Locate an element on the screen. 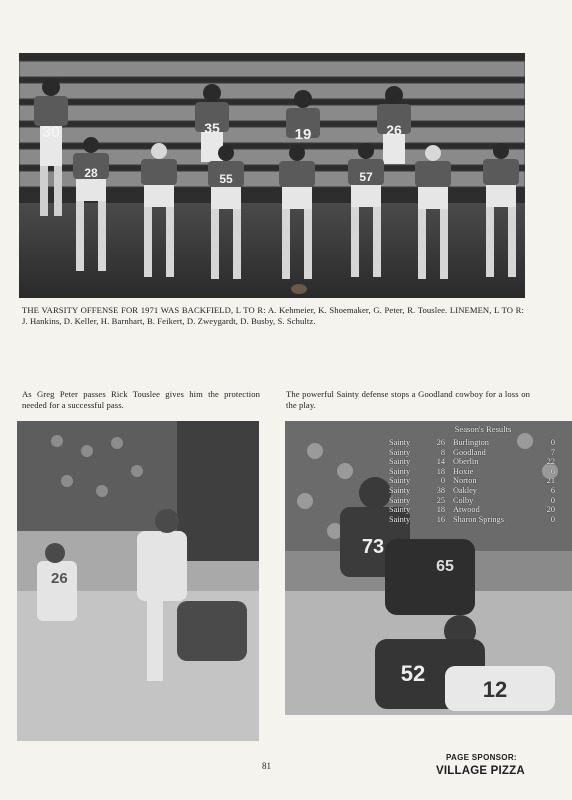  jersey-number: 57 is located at coordinates (366, 177).